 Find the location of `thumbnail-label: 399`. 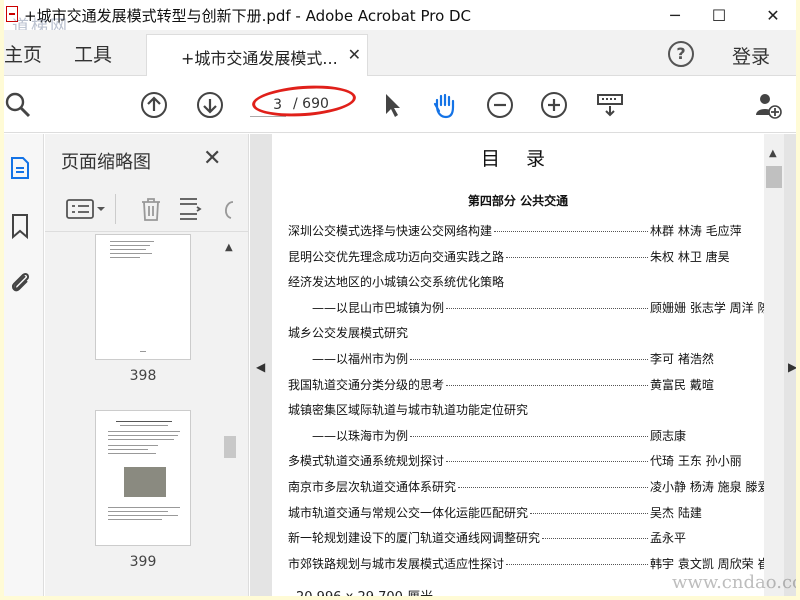

thumbnail-label: 399 is located at coordinates (143, 562).